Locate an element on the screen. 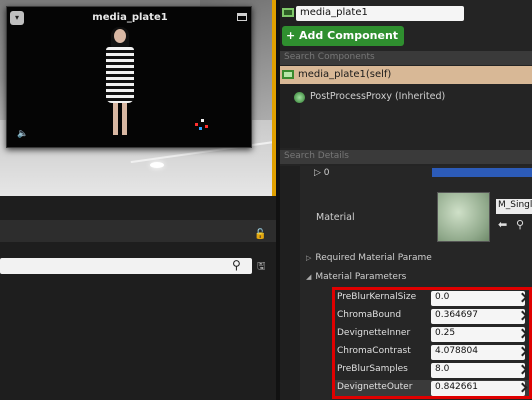 The image size is (532, 400). material-asset-field: M_Singl is located at coordinates (514, 206).